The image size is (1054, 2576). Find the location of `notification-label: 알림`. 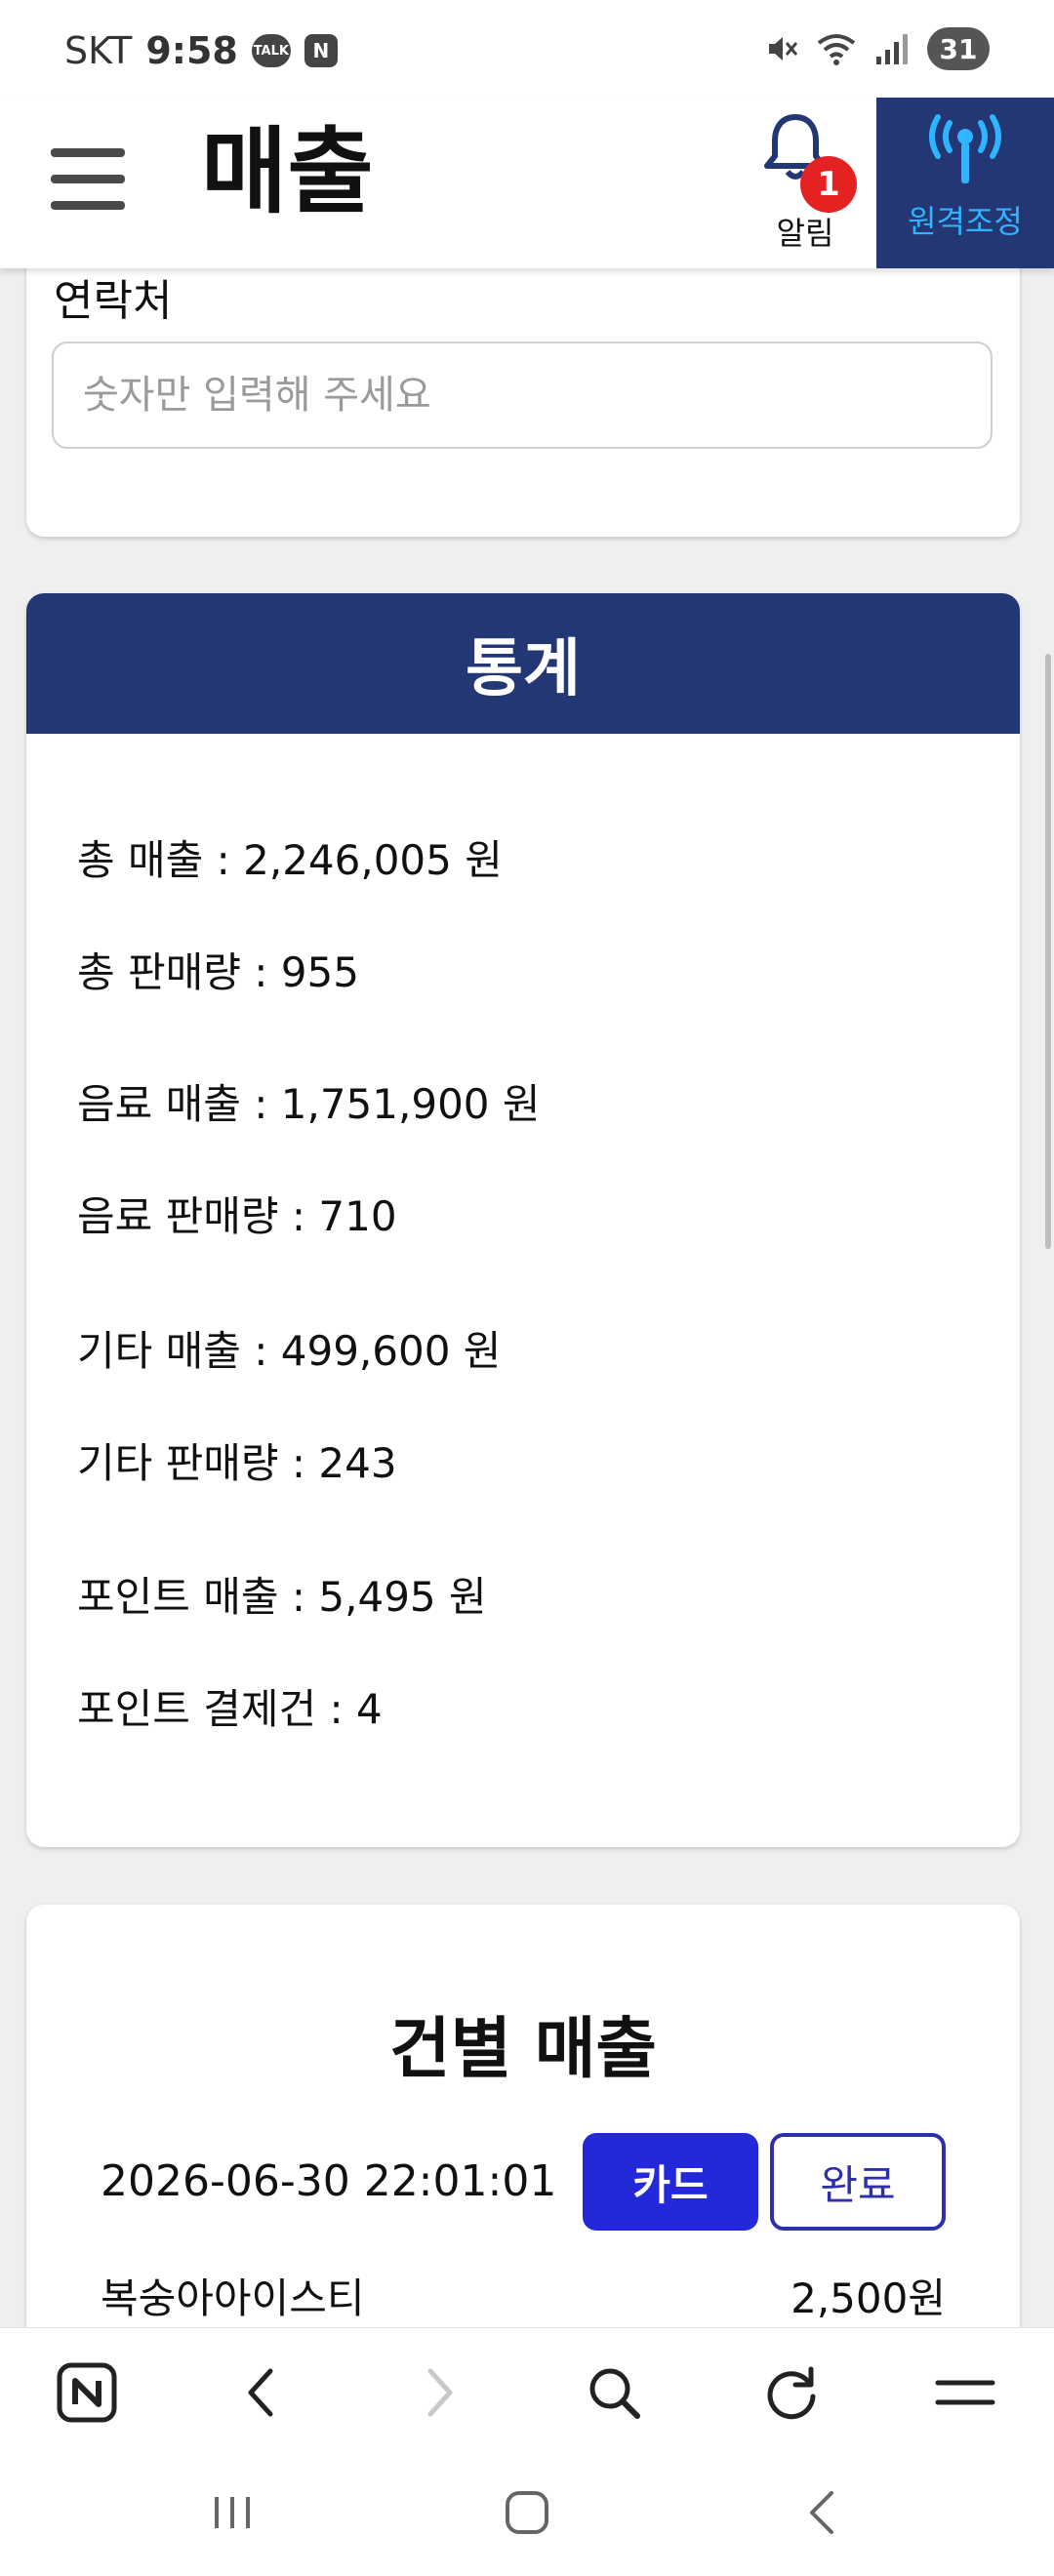

notification-label: 알림 is located at coordinates (805, 233).